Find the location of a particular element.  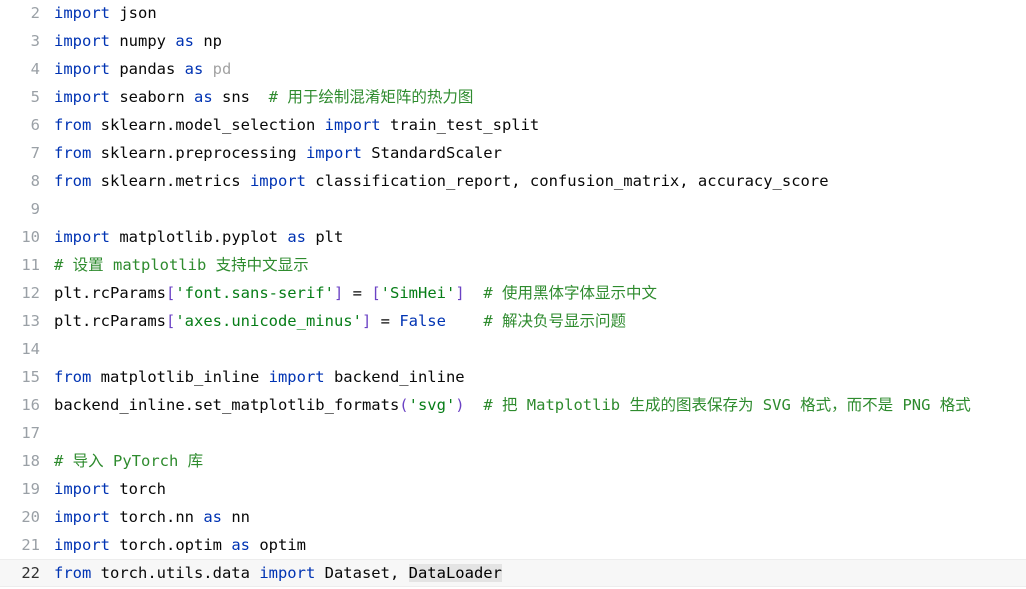

line-number: 11 is located at coordinates (30, 265).